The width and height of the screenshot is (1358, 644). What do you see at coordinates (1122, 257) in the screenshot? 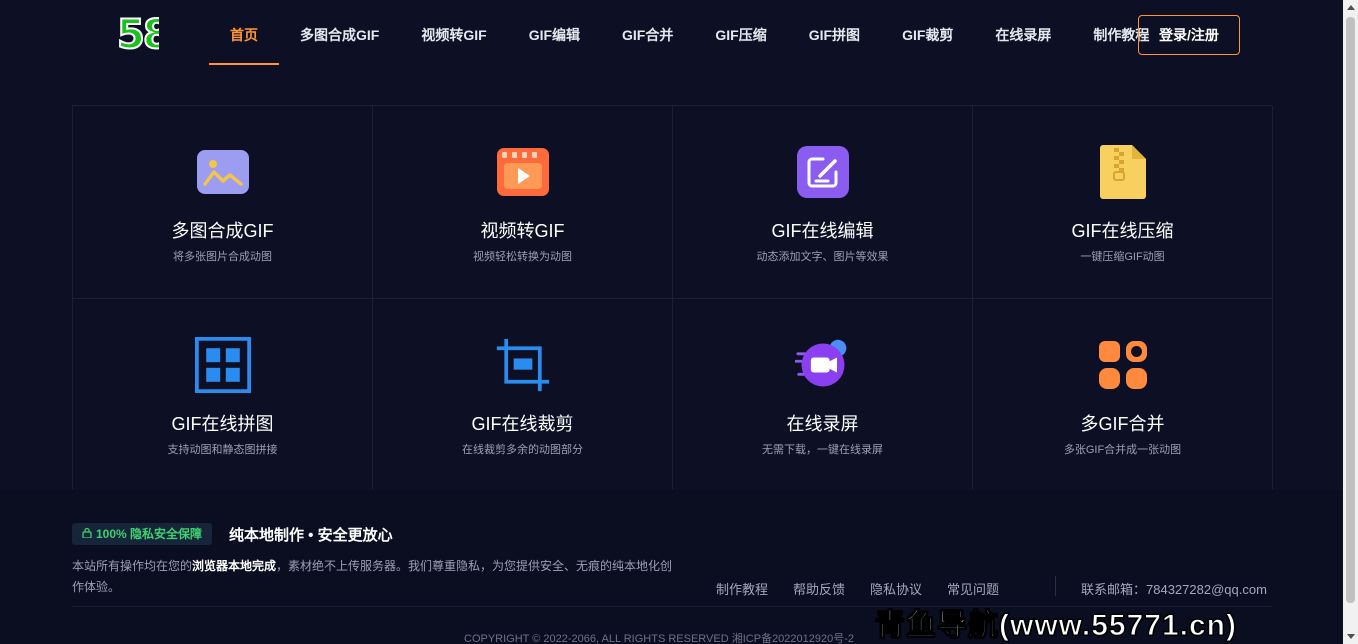
I see `tool-desc: 一键压缩GIF动图` at bounding box center [1122, 257].